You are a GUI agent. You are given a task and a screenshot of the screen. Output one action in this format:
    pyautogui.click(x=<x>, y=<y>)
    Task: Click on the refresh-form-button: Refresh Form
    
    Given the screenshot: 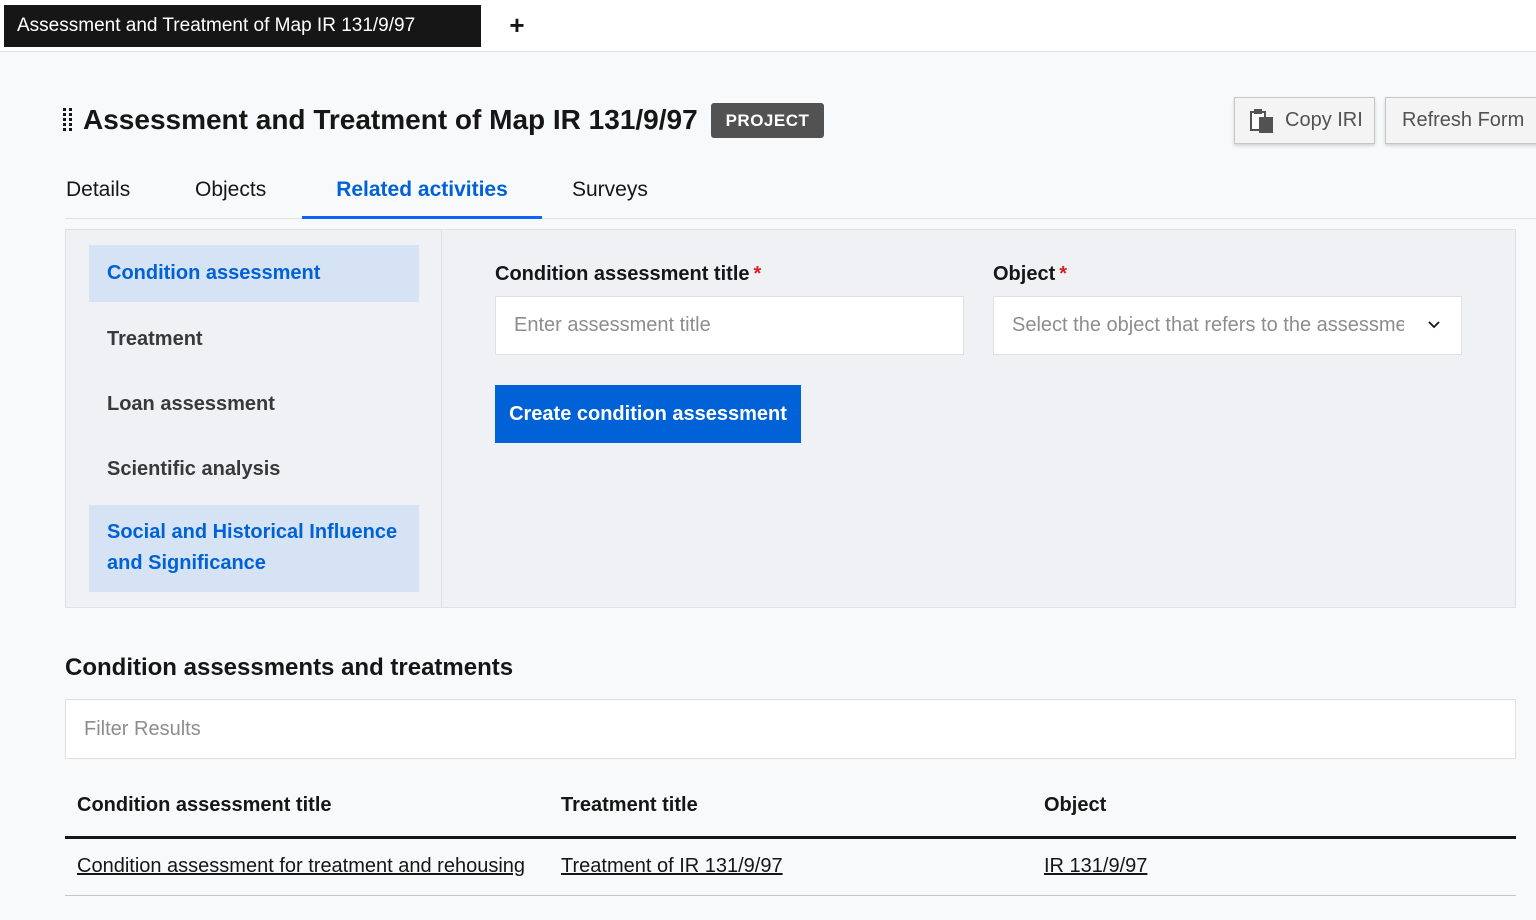 What is the action you would take?
    pyautogui.click(x=1460, y=120)
    